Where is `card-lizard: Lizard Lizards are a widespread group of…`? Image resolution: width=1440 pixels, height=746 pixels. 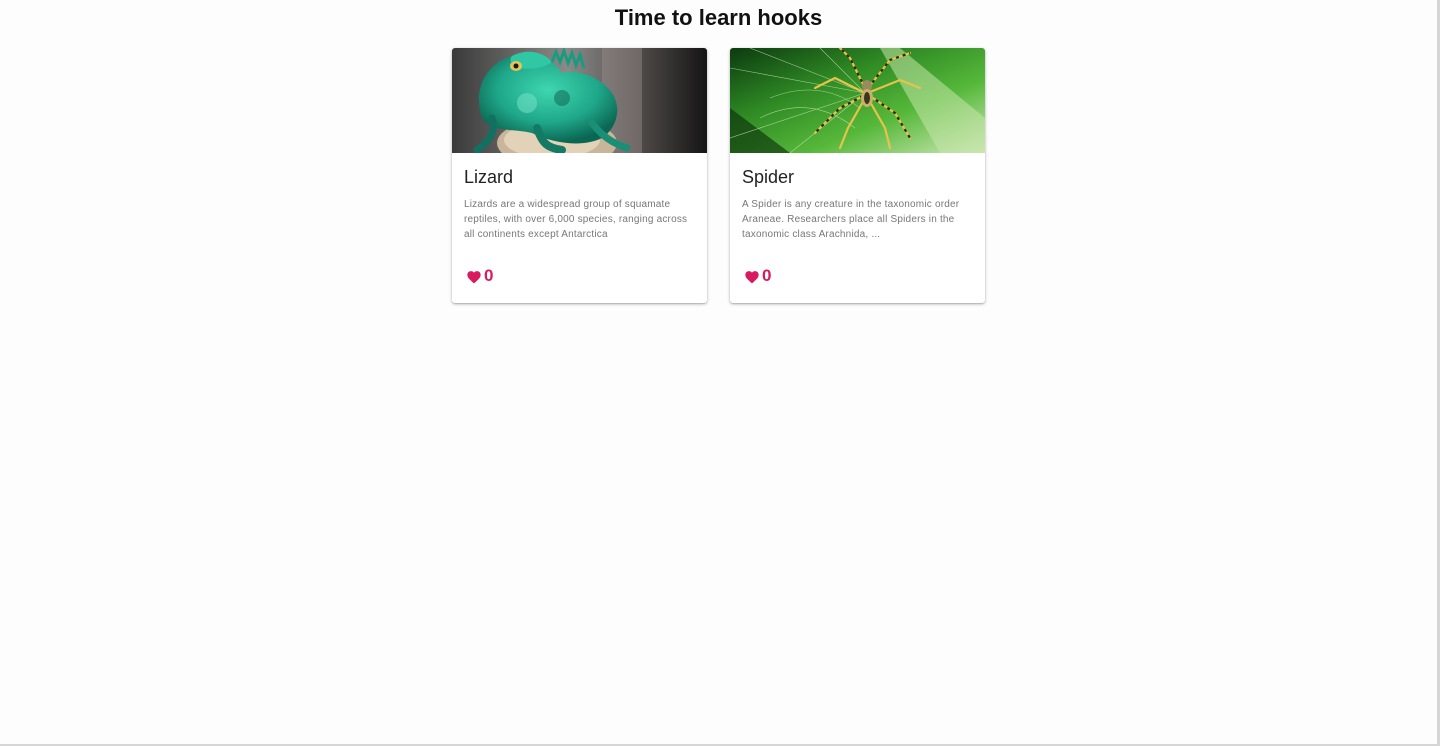 card-lizard: Lizard Lizards are a widespread group of… is located at coordinates (579, 175).